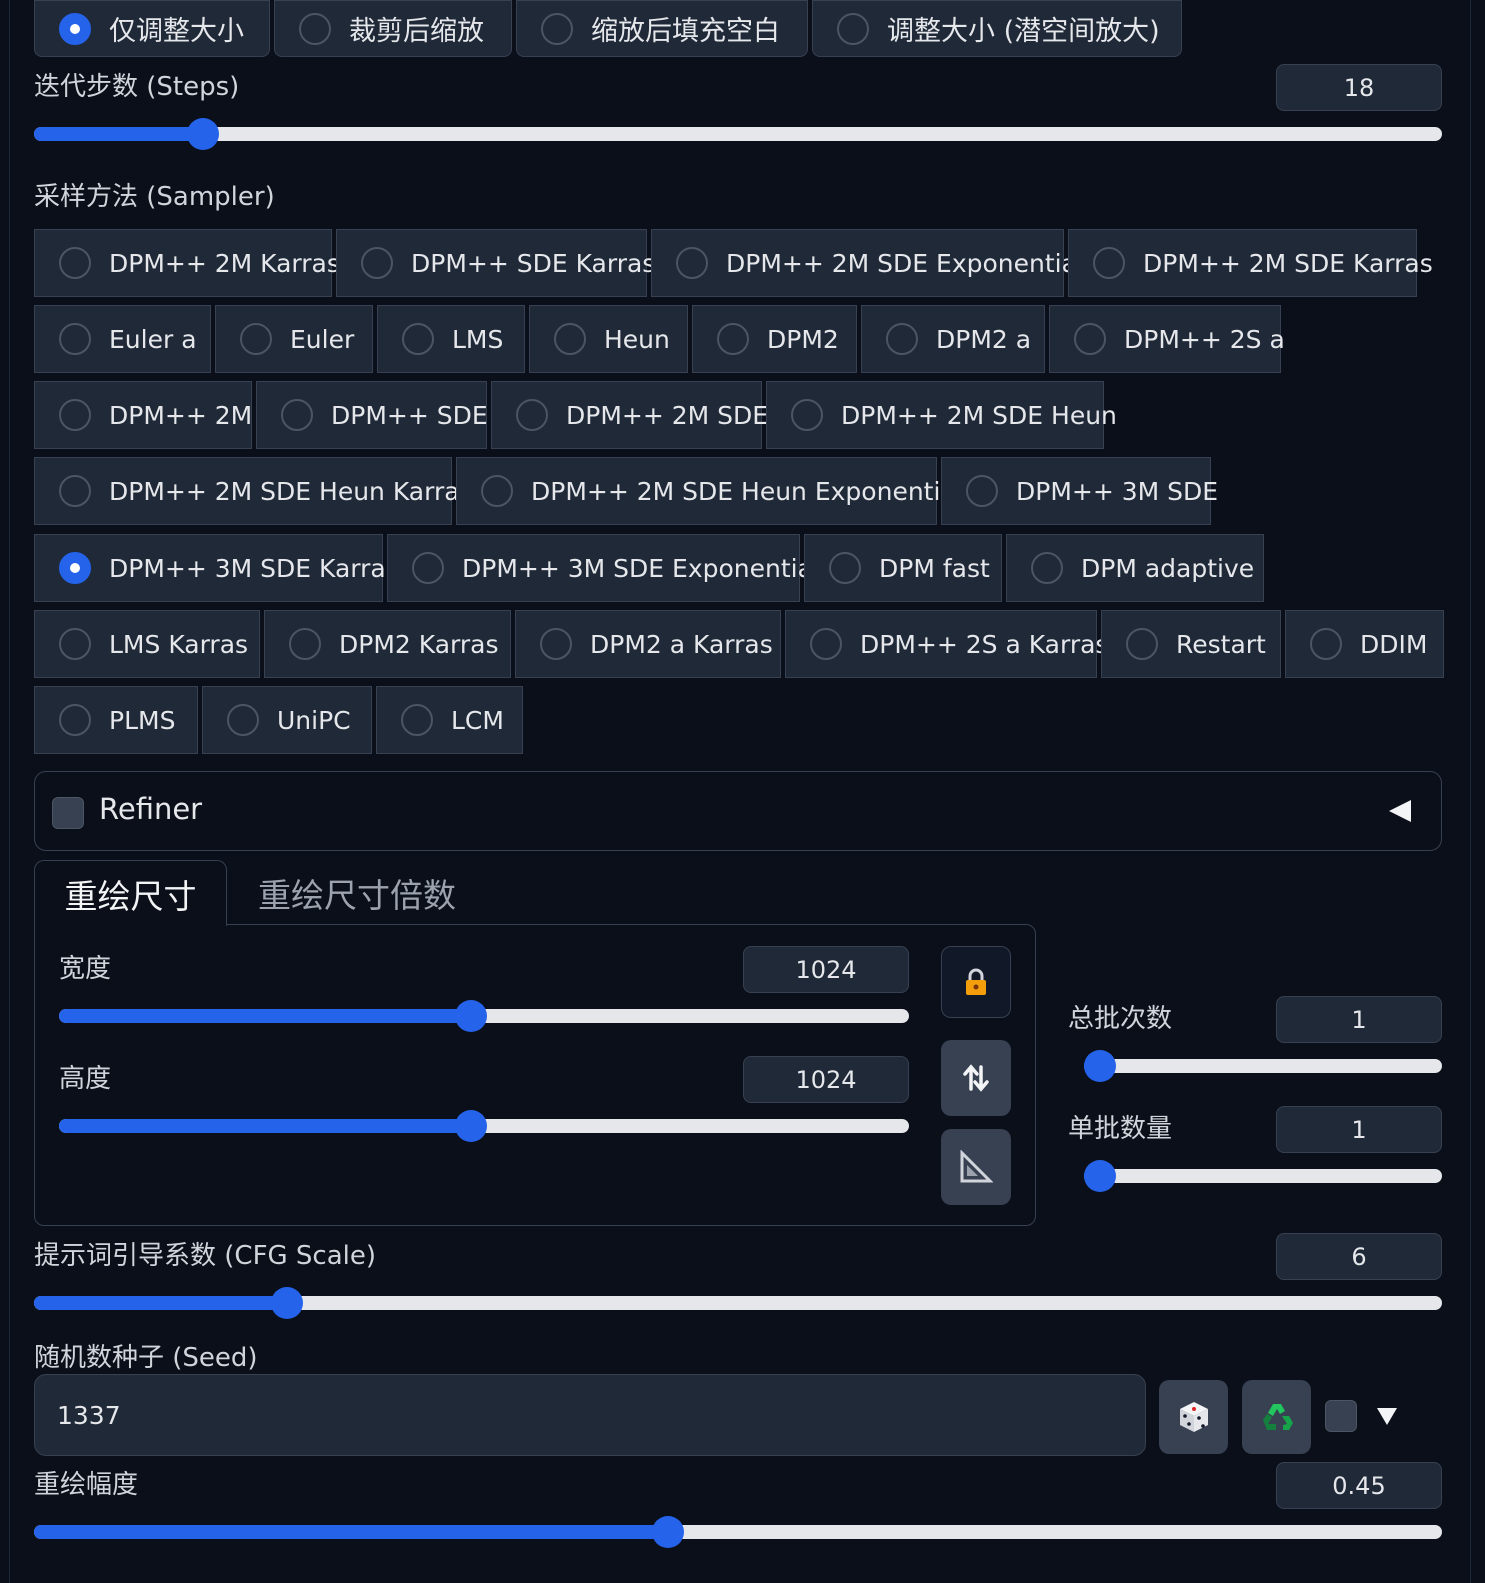 The width and height of the screenshot is (1485, 1583). Describe the element at coordinates (1263, 1176) in the screenshot. I see `batch-size-slider` at that location.